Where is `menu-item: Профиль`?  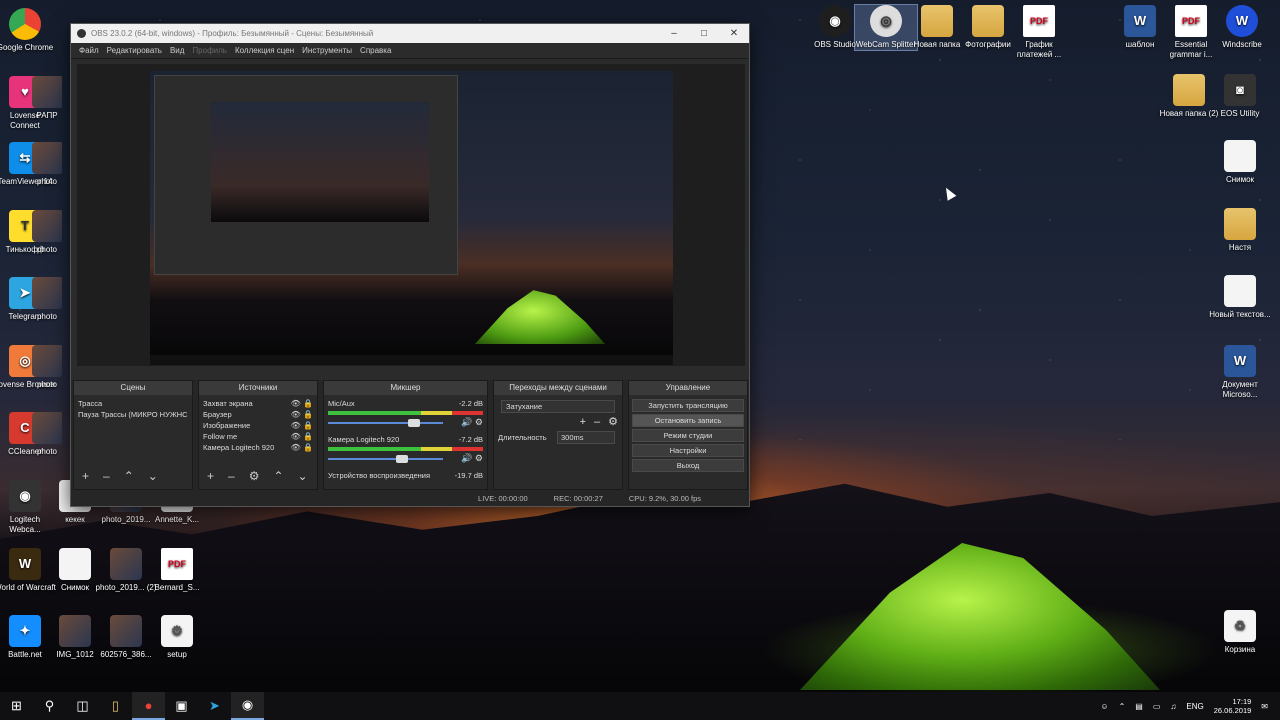 menu-item: Профиль is located at coordinates (209, 50).